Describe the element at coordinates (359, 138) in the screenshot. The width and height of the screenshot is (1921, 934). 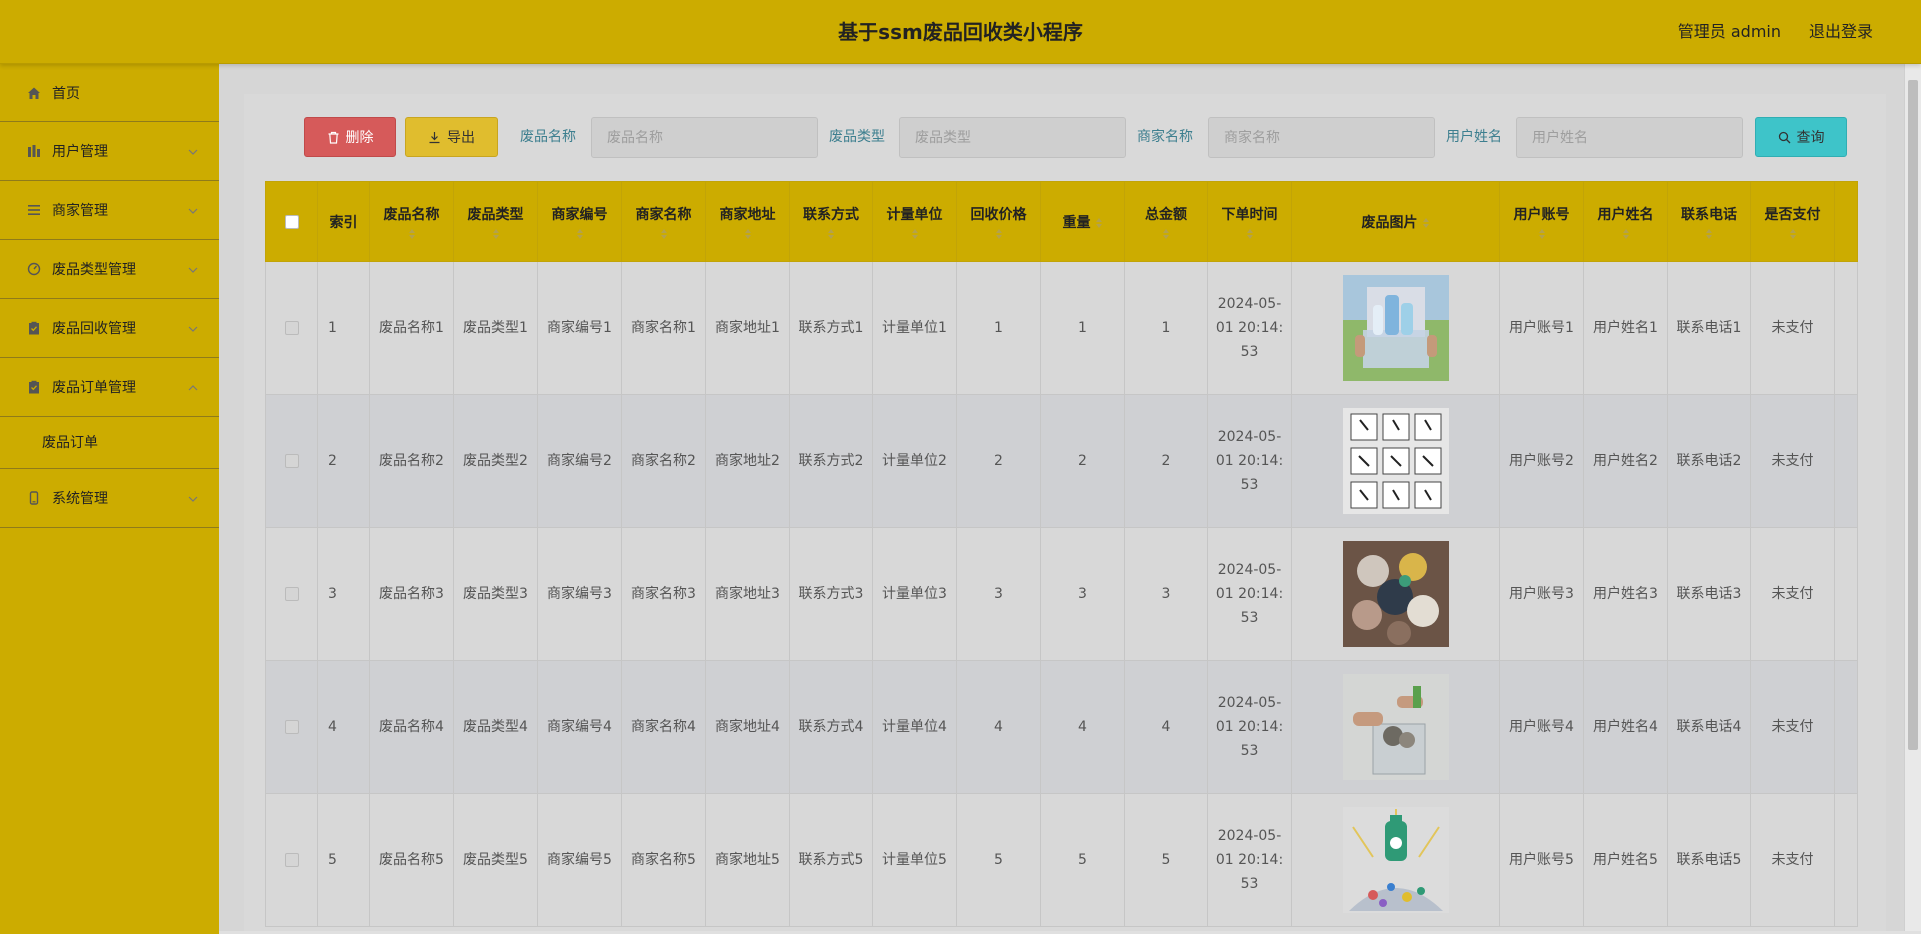
I see `delete-label: 删除` at that location.